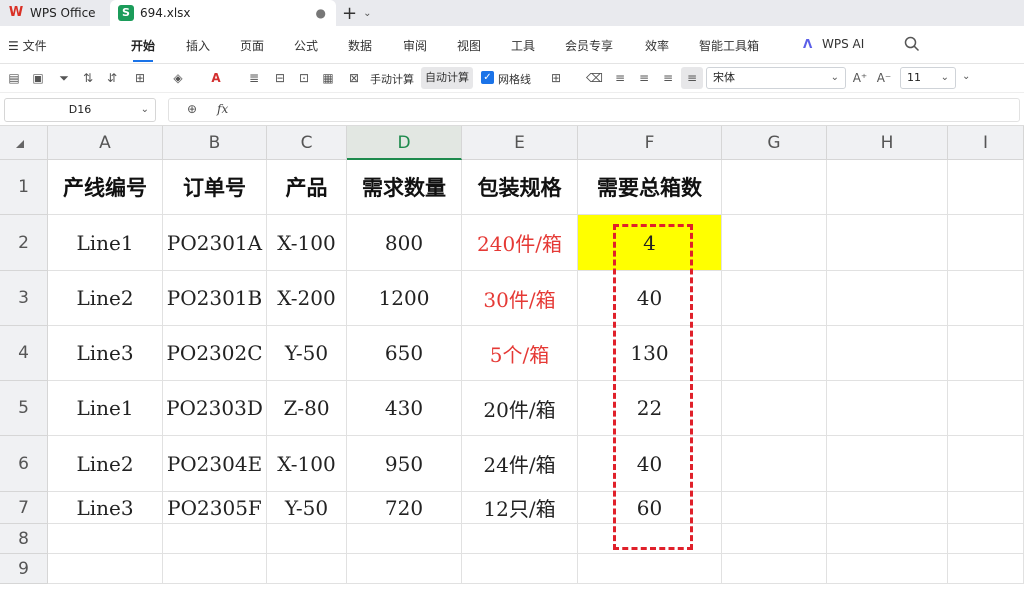 The width and height of the screenshot is (1024, 608). Describe the element at coordinates (594, 78) in the screenshot. I see `clear-format-icon: ⌫` at that location.